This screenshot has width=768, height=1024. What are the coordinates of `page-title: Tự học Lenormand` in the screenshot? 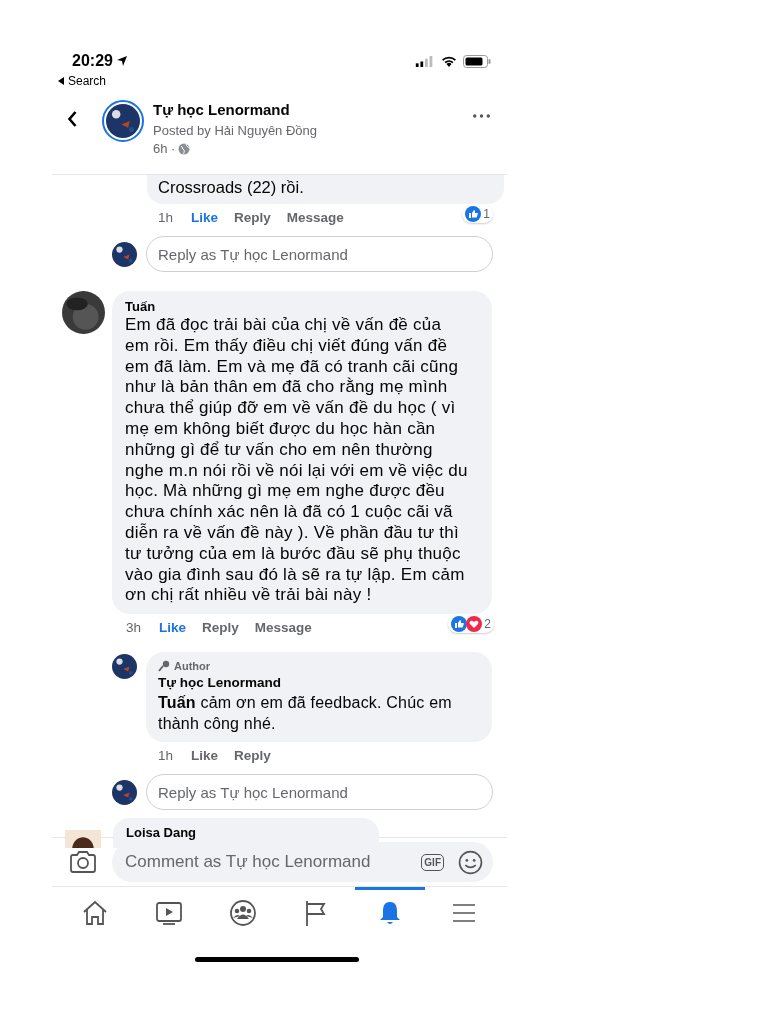 It's located at (235, 110).